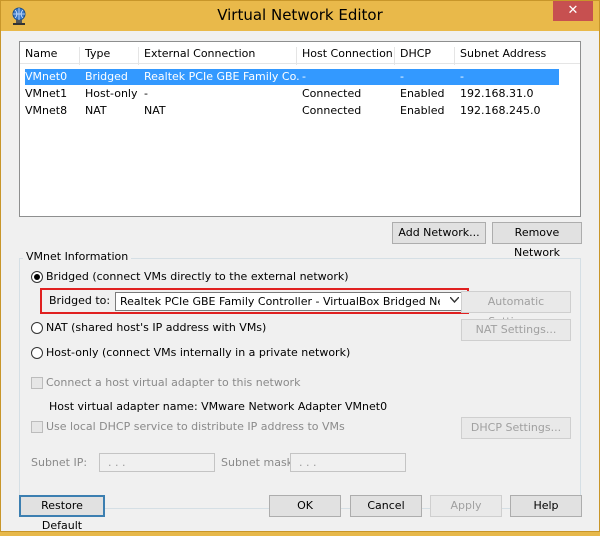 Image resolution: width=600 pixels, height=536 pixels. Describe the element at coordinates (117, 462) in the screenshot. I see `subnet-ip-value: . . .` at that location.